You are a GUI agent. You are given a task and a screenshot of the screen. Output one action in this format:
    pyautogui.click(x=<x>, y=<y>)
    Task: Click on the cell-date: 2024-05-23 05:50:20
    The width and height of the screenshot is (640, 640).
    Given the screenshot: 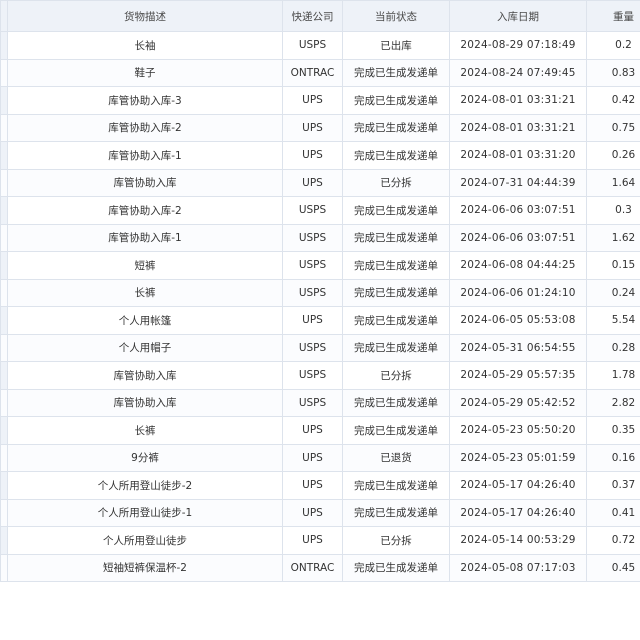 What is the action you would take?
    pyautogui.click(x=518, y=430)
    